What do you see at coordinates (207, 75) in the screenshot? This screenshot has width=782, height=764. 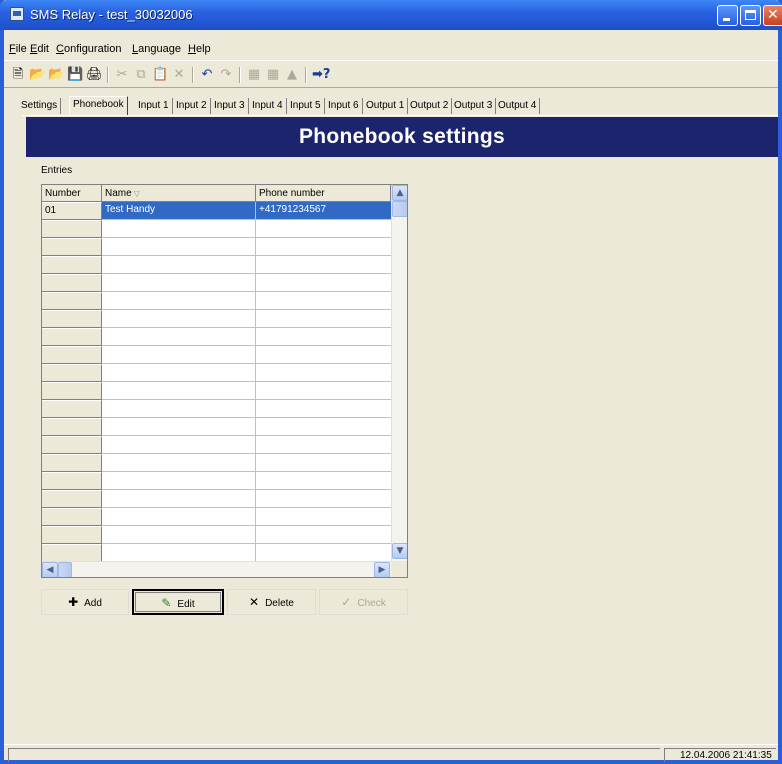 I see `undo-icon: ↶` at bounding box center [207, 75].